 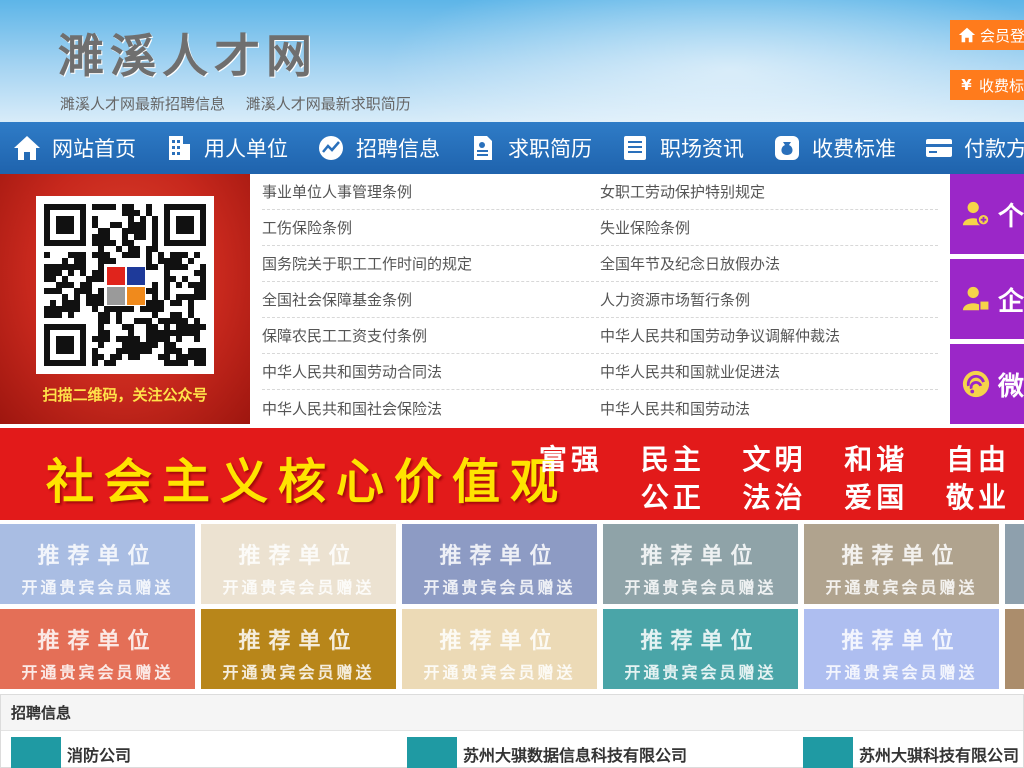 What do you see at coordinates (994, 149) in the screenshot?
I see `nav-payment-label: 付款方式` at bounding box center [994, 149].